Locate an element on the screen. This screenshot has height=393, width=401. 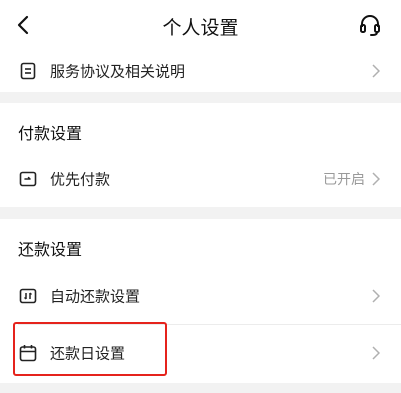
service-agreement-section: 服务协议及相关说明 is located at coordinates (200, 71).